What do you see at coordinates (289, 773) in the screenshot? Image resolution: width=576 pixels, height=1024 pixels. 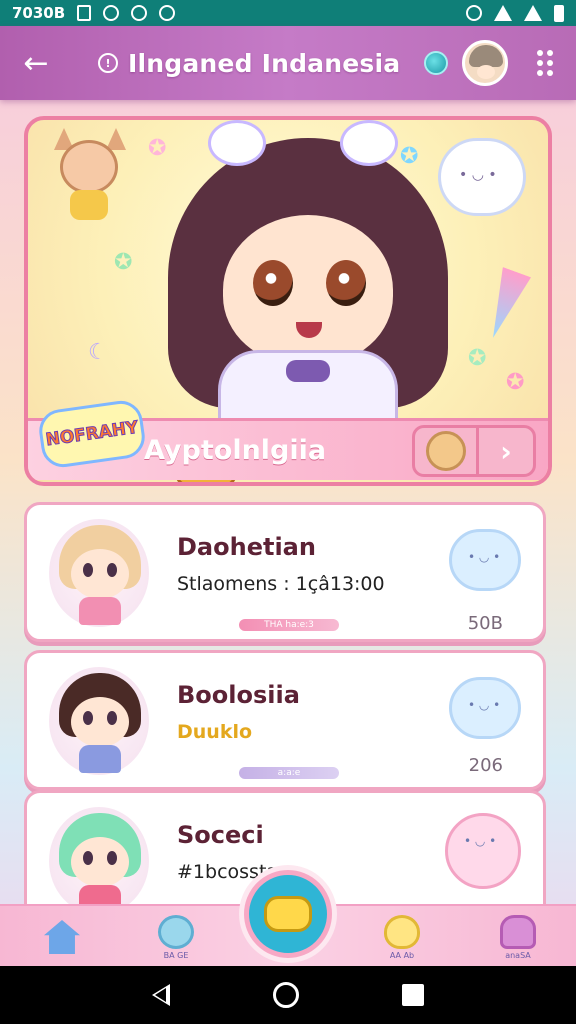 I see `card-tag: a:a:e` at bounding box center [289, 773].